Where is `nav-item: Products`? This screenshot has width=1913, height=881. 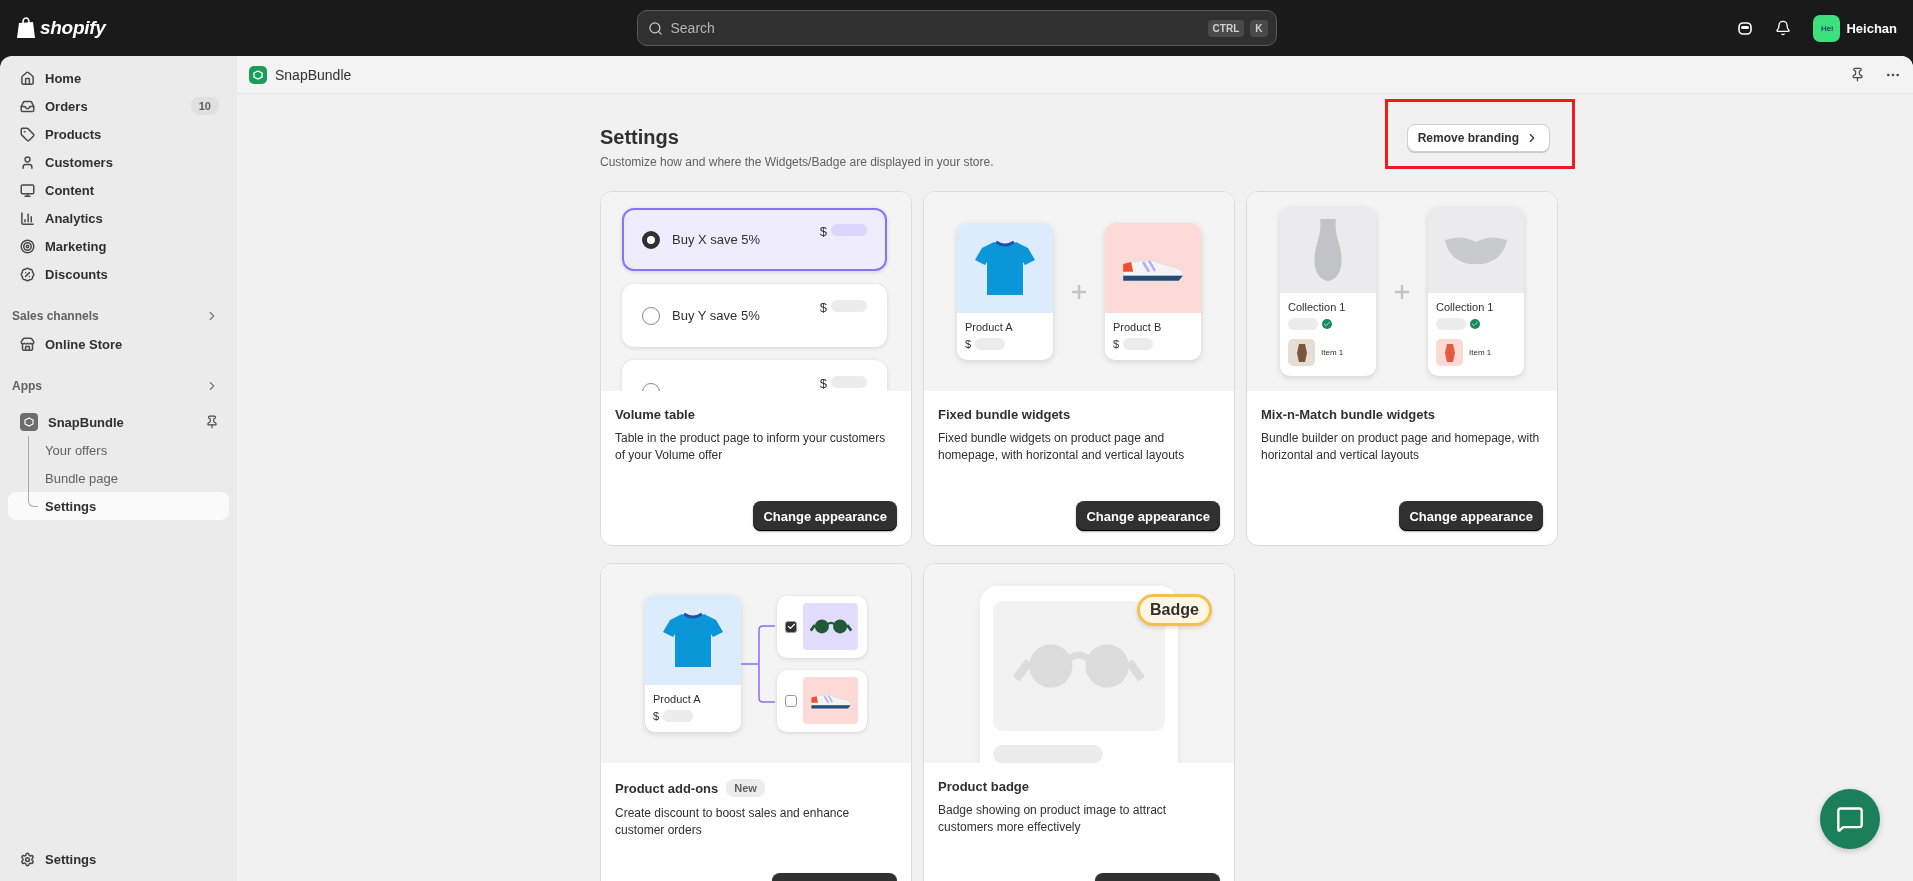 nav-item: Products is located at coordinates (118, 134).